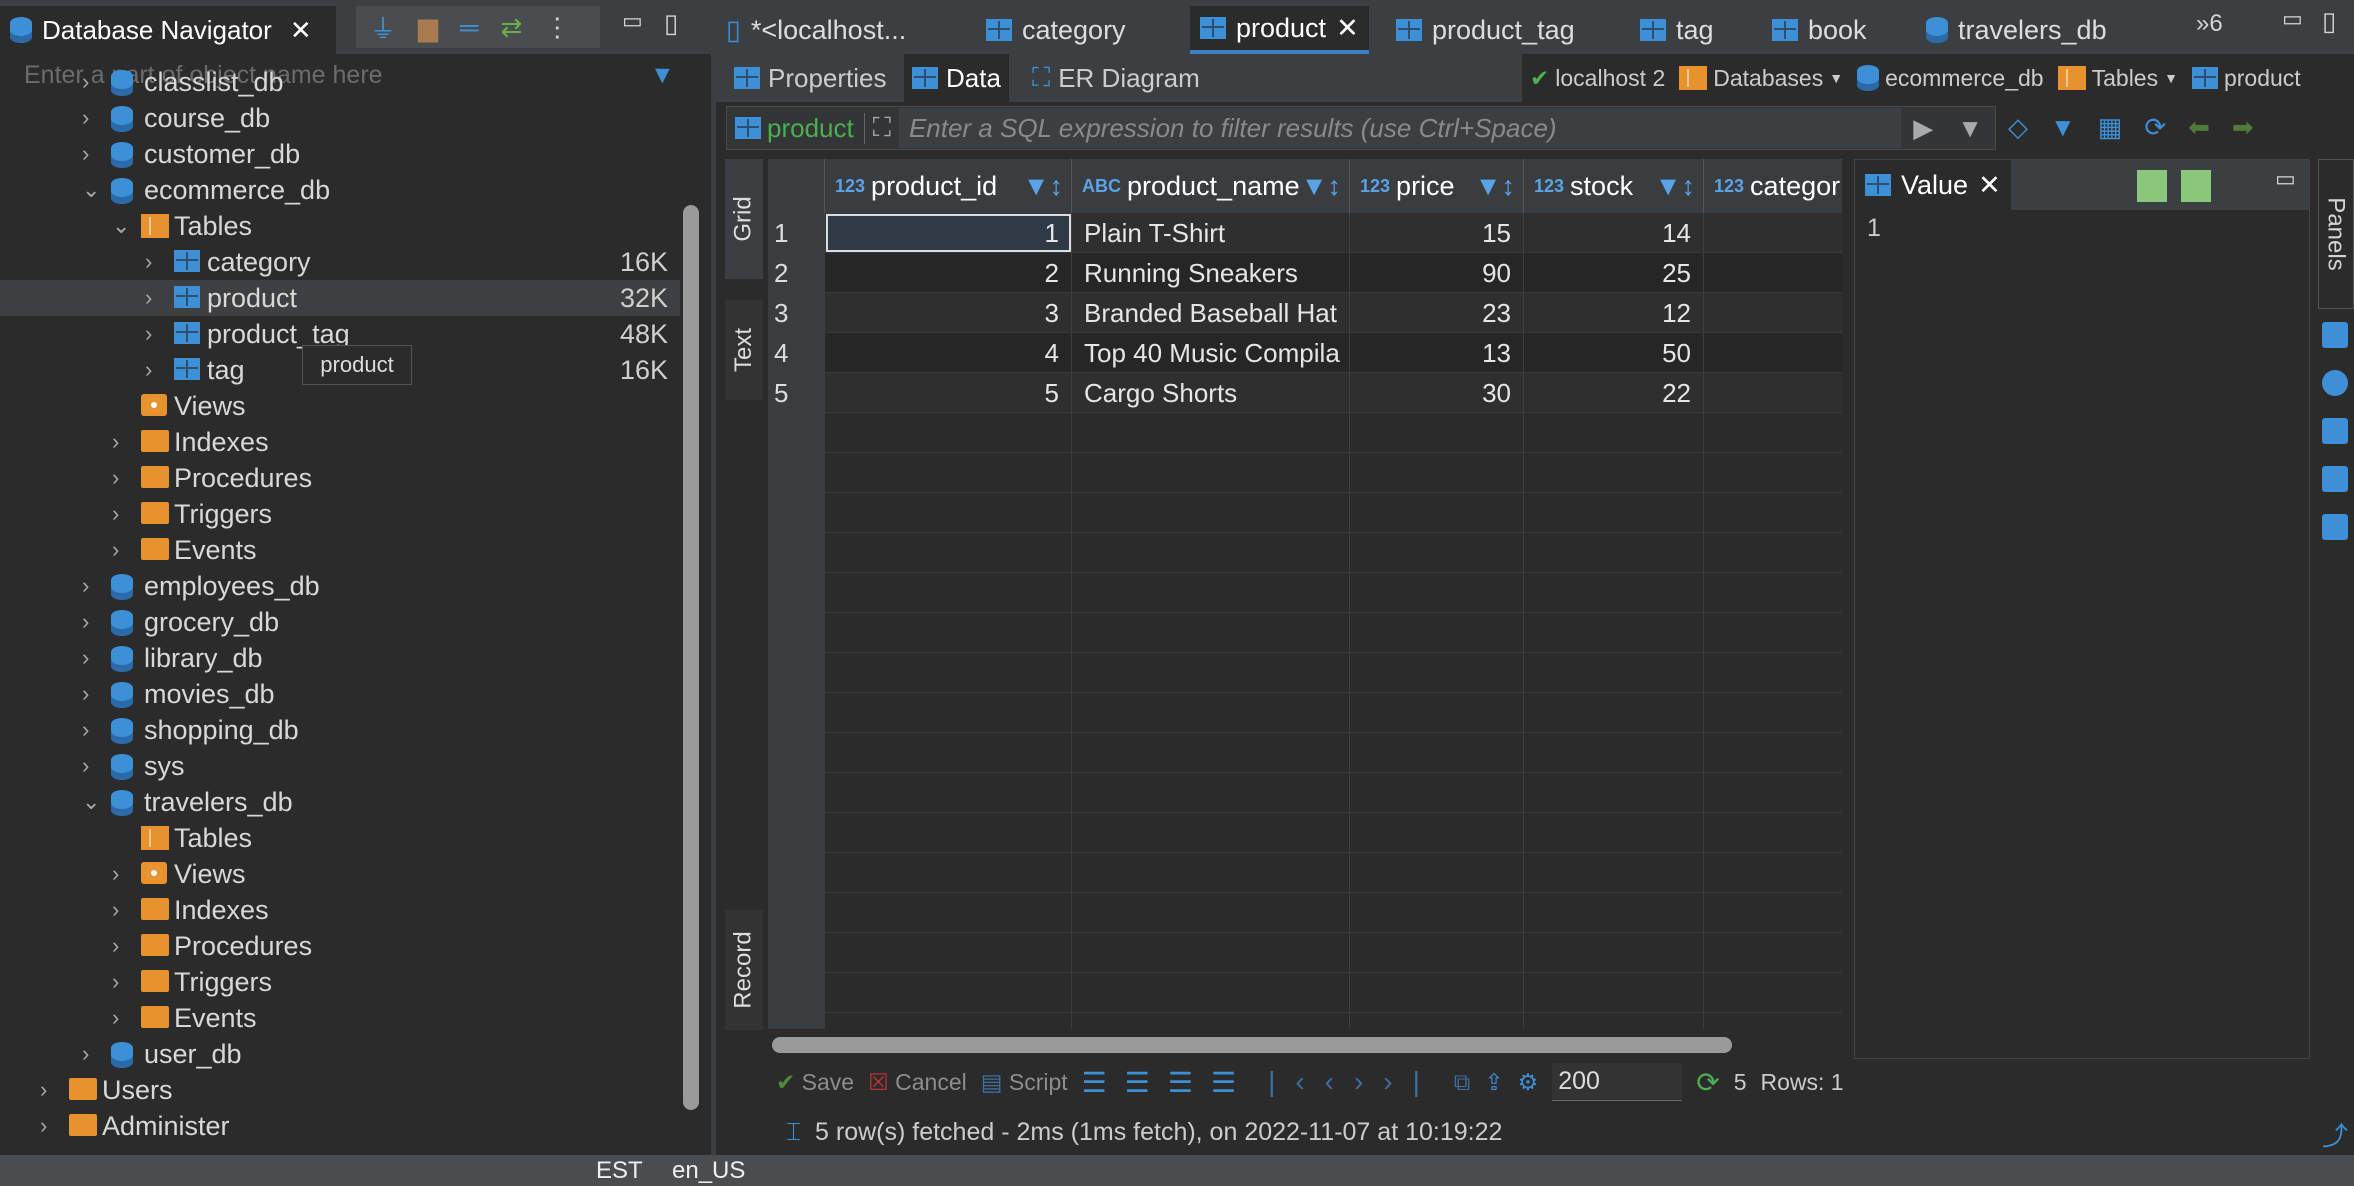 Image resolution: width=2354 pixels, height=1186 pixels. I want to click on settings-icon: ⚙, so click(1528, 1082).